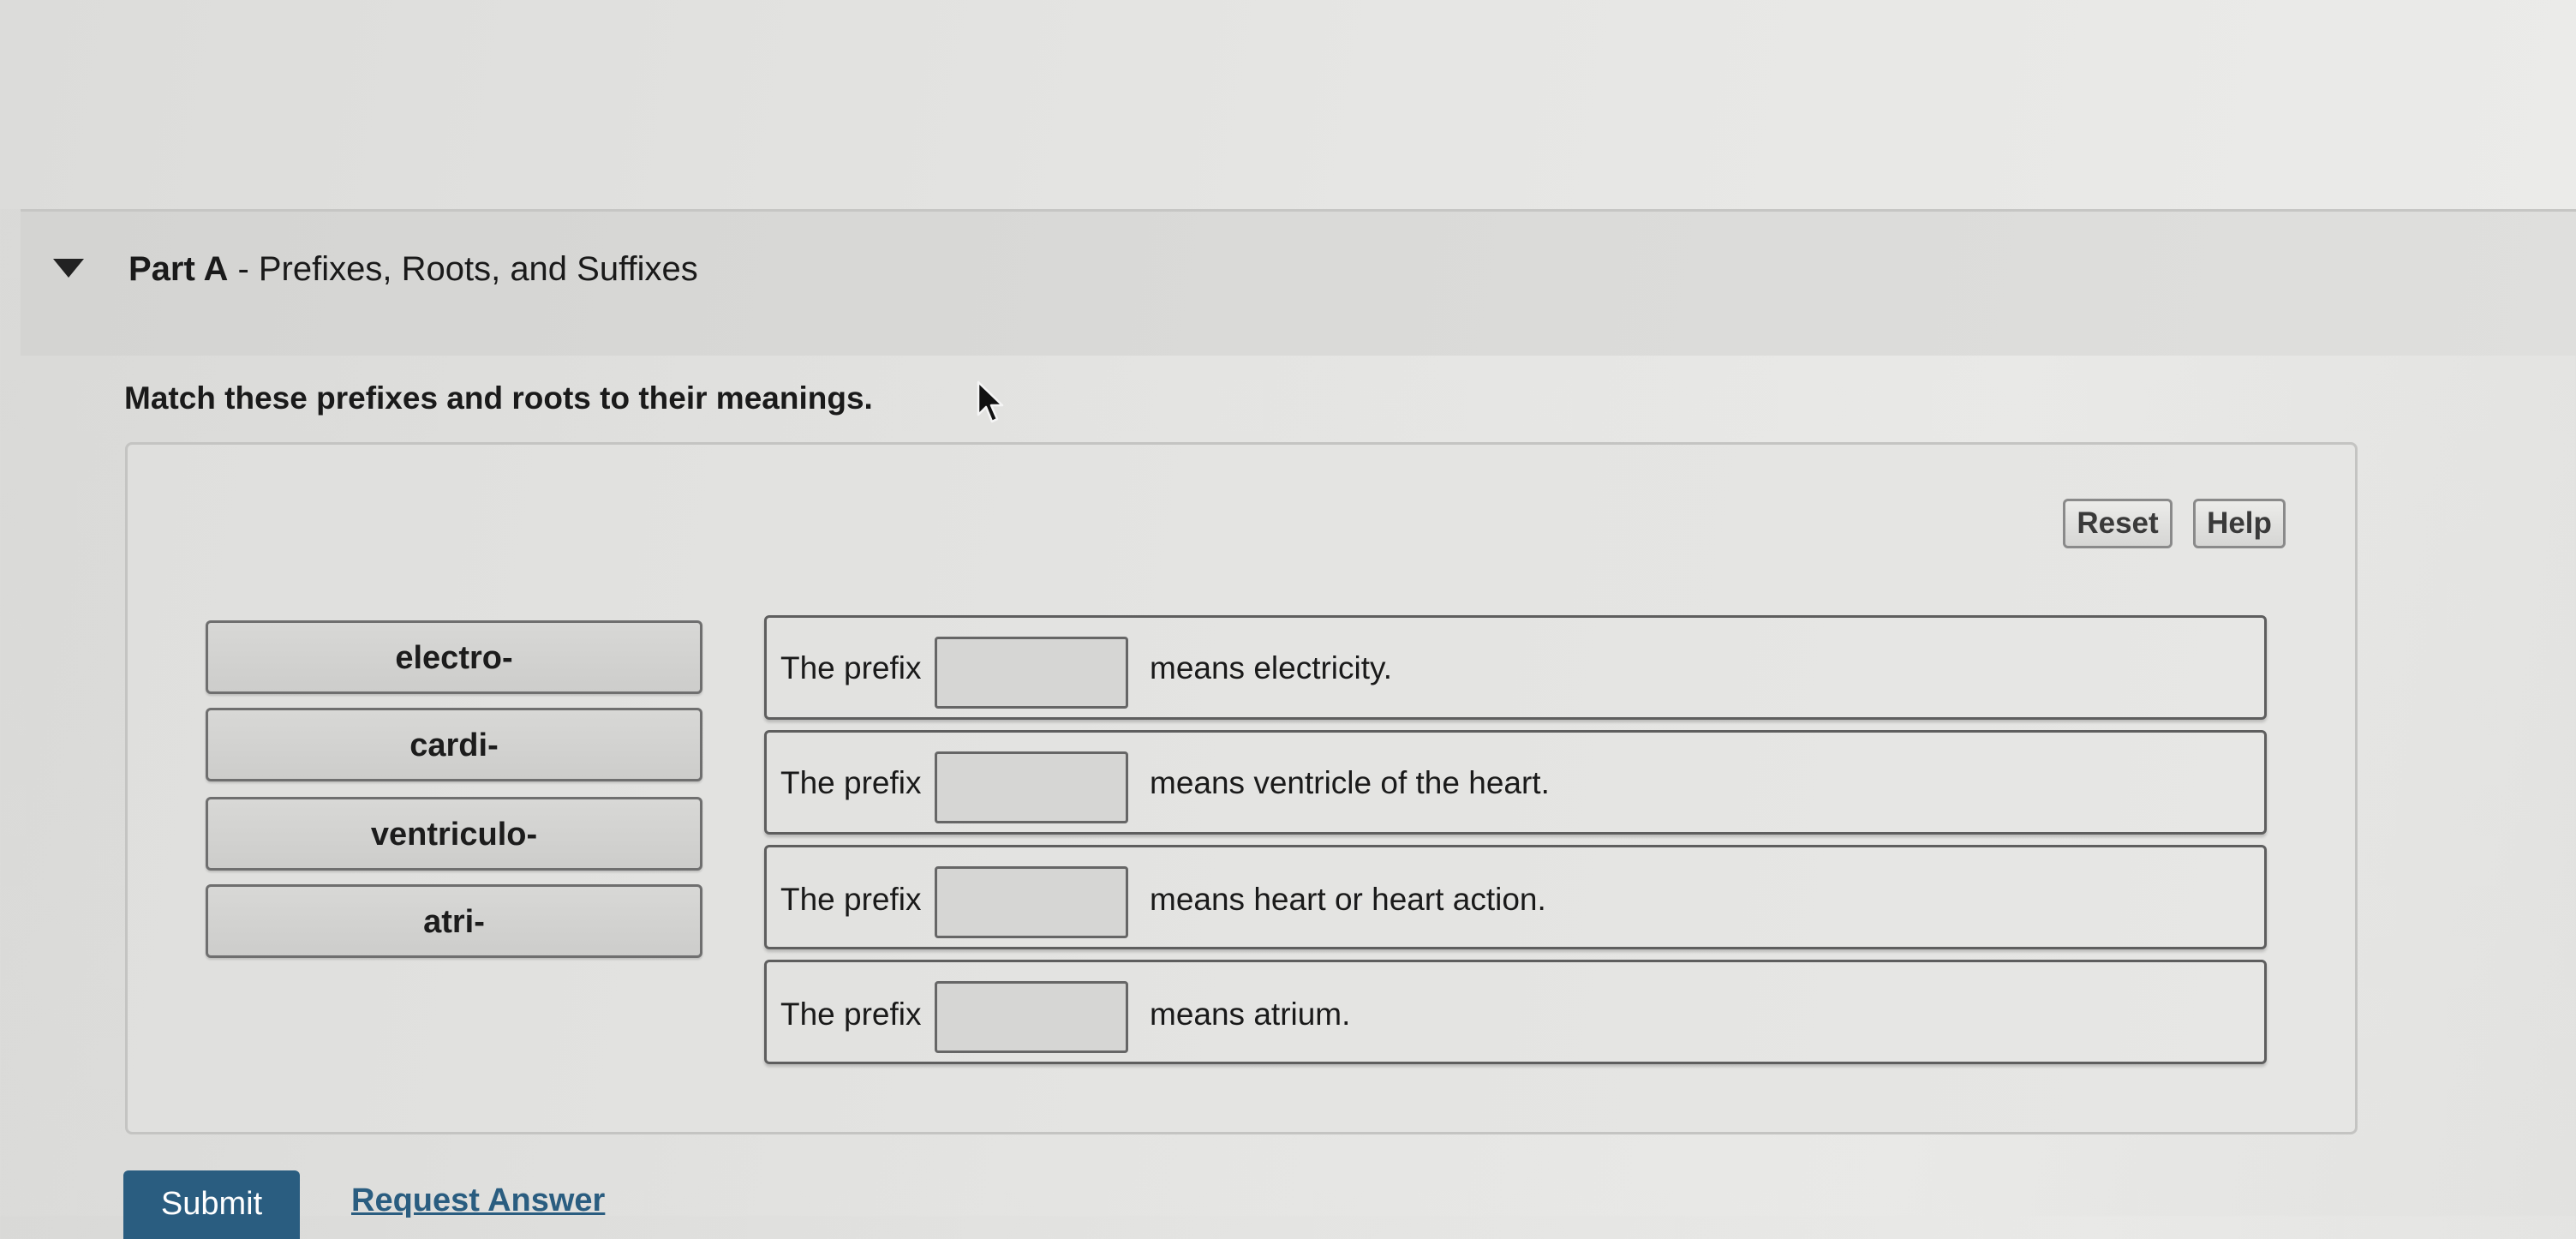 The width and height of the screenshot is (2576, 1239). I want to click on part-label: Part A, so click(179, 269).